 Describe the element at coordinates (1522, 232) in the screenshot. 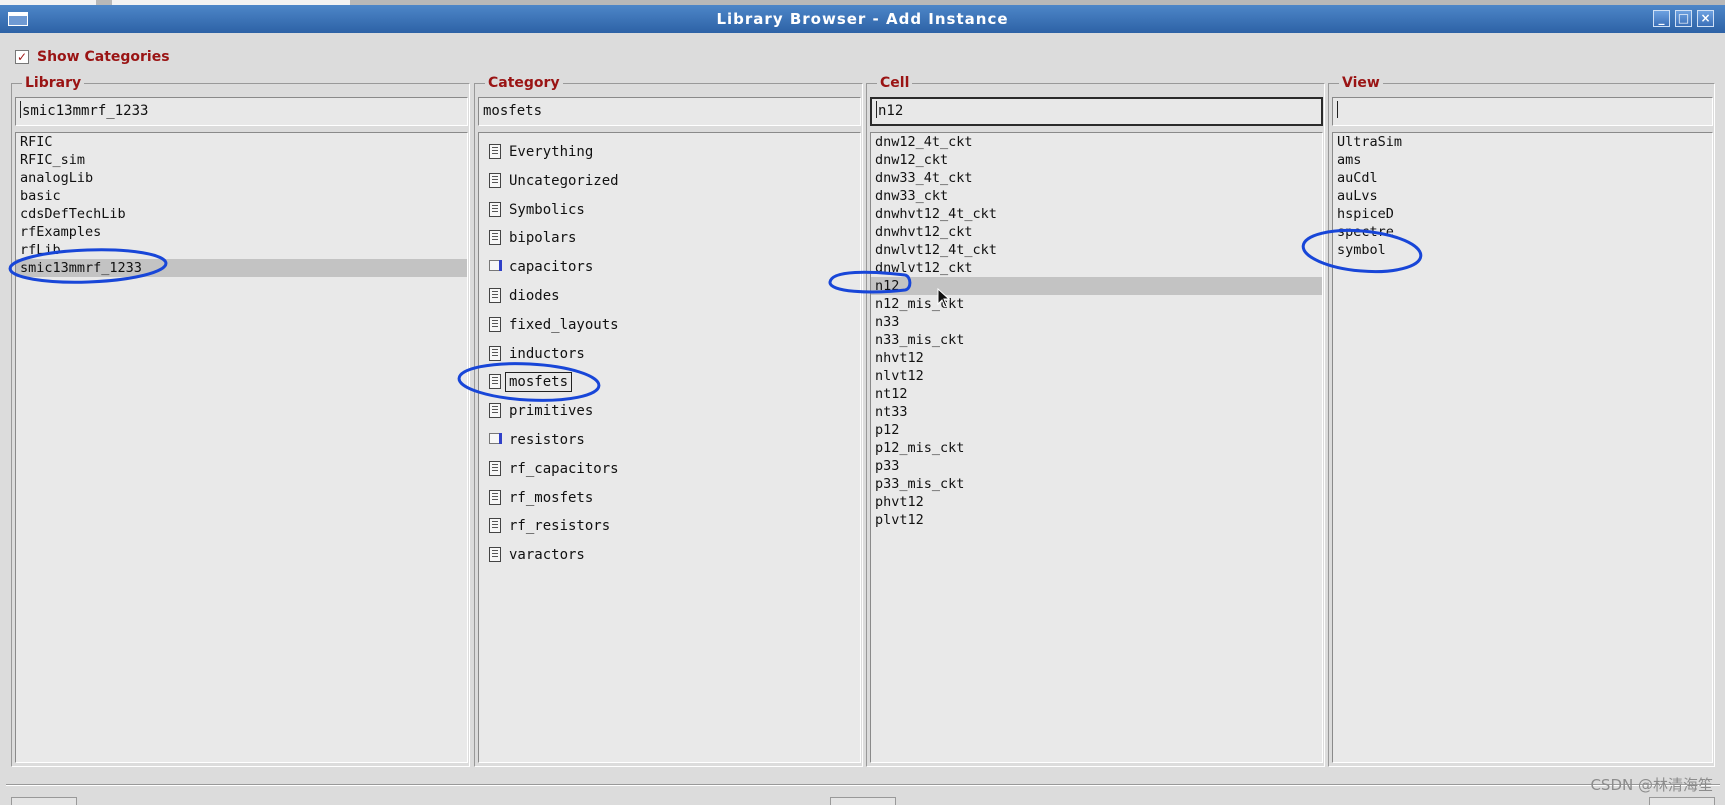

I see `view-list-item: spectre` at that location.